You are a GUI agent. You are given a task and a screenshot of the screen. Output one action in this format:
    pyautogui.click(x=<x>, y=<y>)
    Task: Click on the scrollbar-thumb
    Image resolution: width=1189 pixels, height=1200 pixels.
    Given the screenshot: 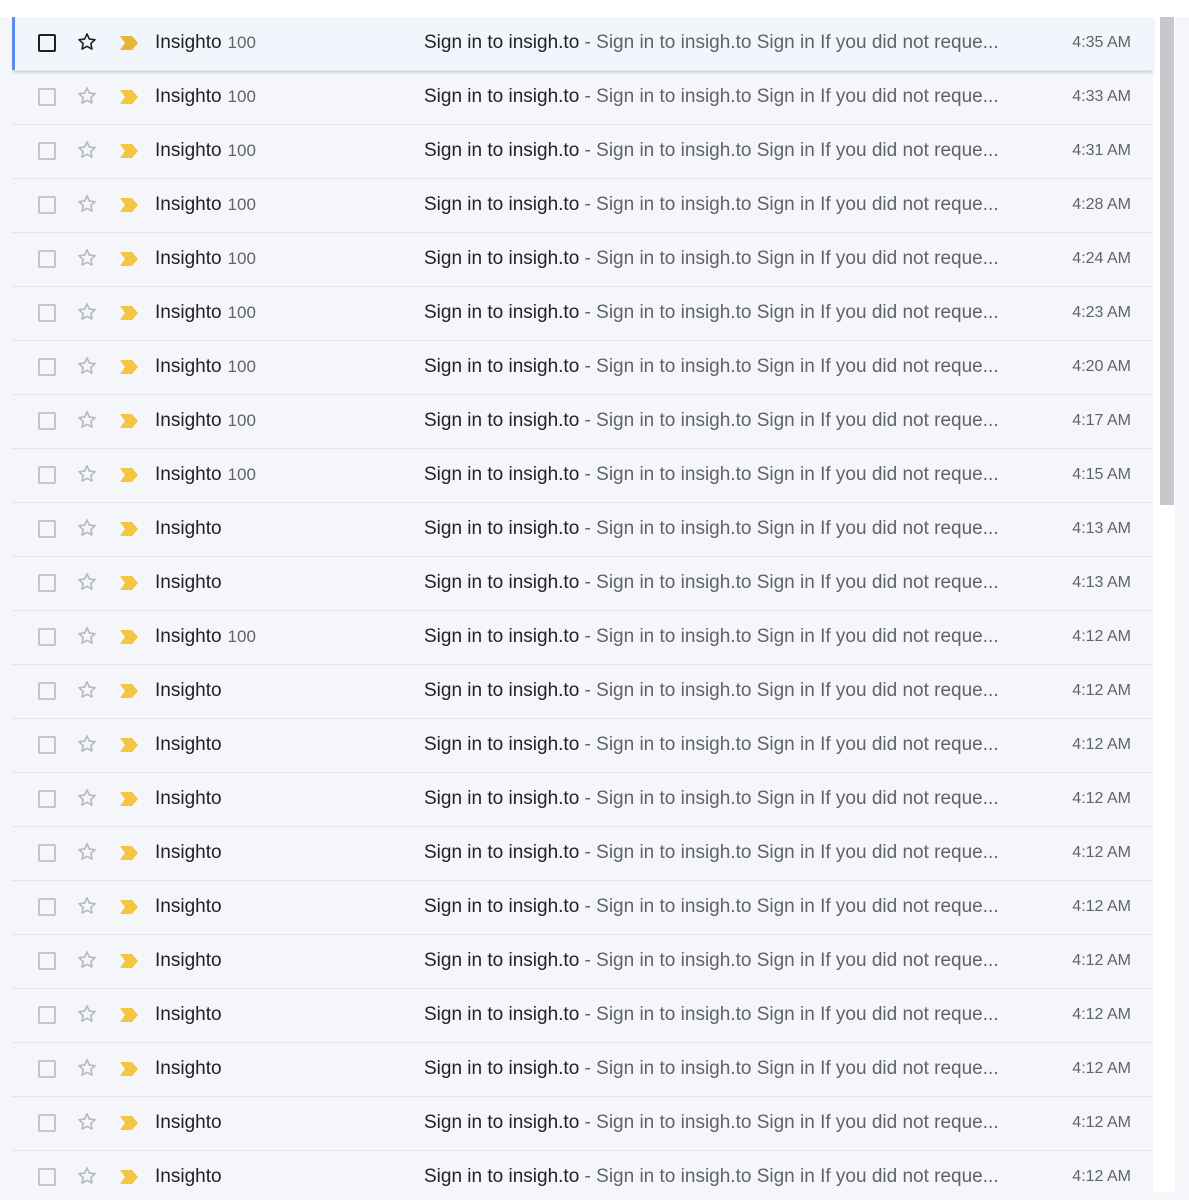 What is the action you would take?
    pyautogui.click(x=1167, y=261)
    